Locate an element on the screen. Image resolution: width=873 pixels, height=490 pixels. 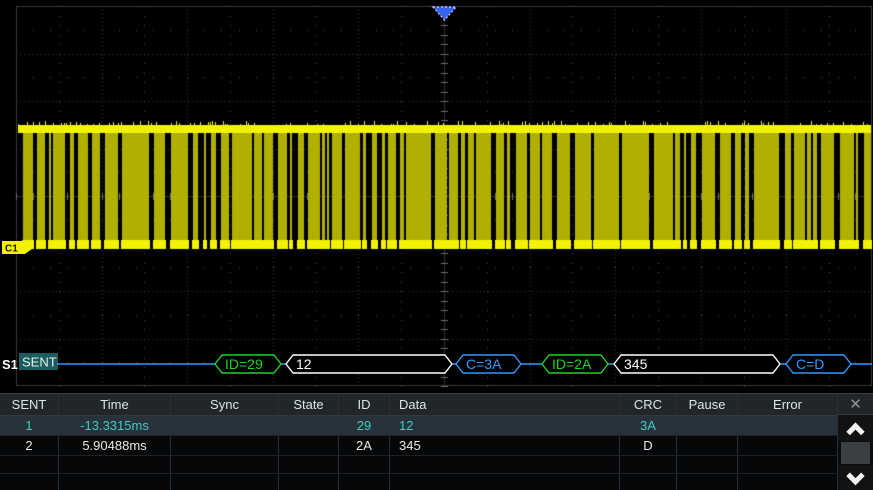
table-row-1: 1 -13.3315ms 29 12 3A is located at coordinates (419, 426).